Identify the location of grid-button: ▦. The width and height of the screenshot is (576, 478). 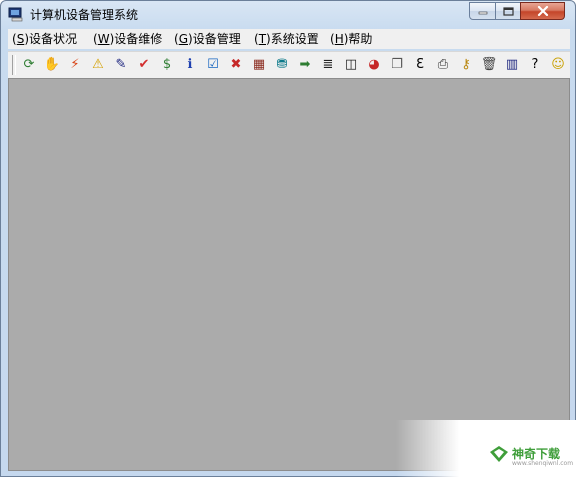
(259, 65).